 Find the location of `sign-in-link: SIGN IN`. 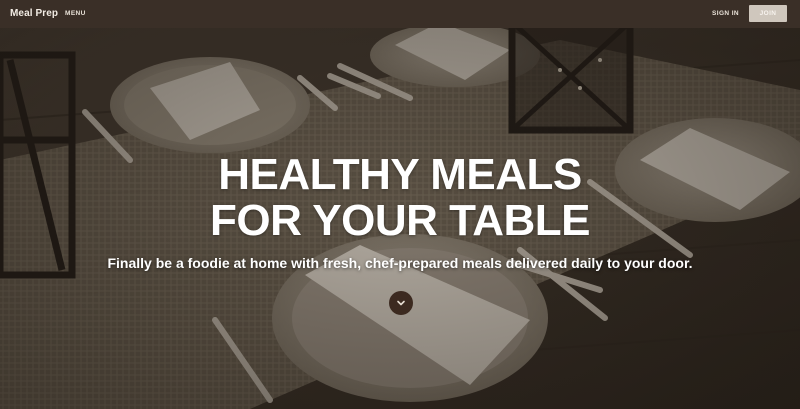

sign-in-link: SIGN IN is located at coordinates (725, 13).